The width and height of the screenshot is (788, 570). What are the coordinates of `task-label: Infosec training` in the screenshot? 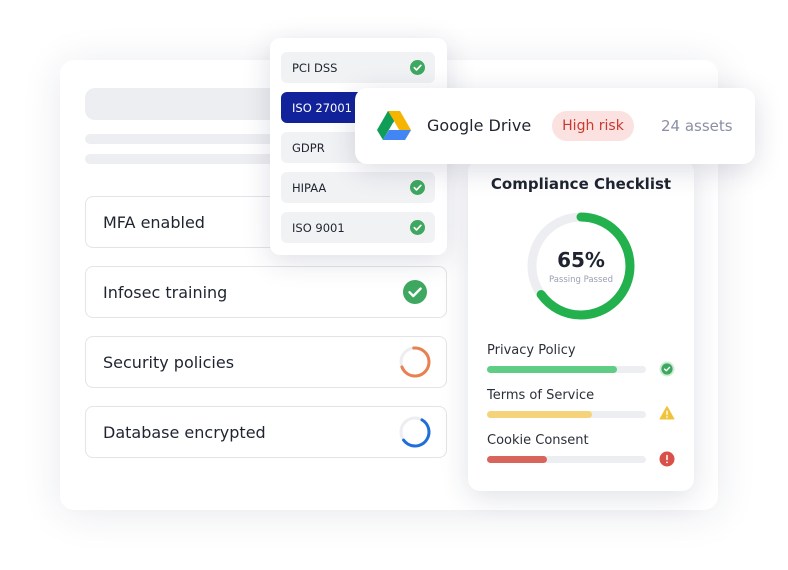 It's located at (165, 292).